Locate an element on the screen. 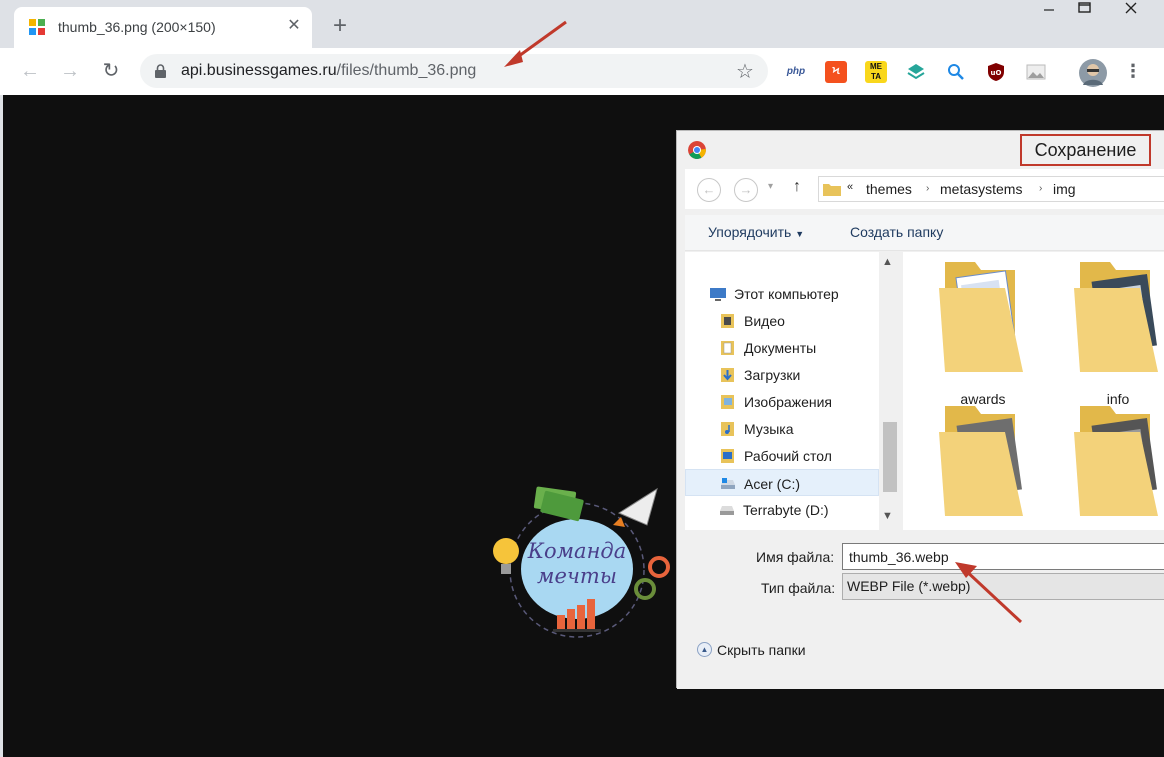  tab-title: thumb_36.png (200×150) is located at coordinates (137, 27).